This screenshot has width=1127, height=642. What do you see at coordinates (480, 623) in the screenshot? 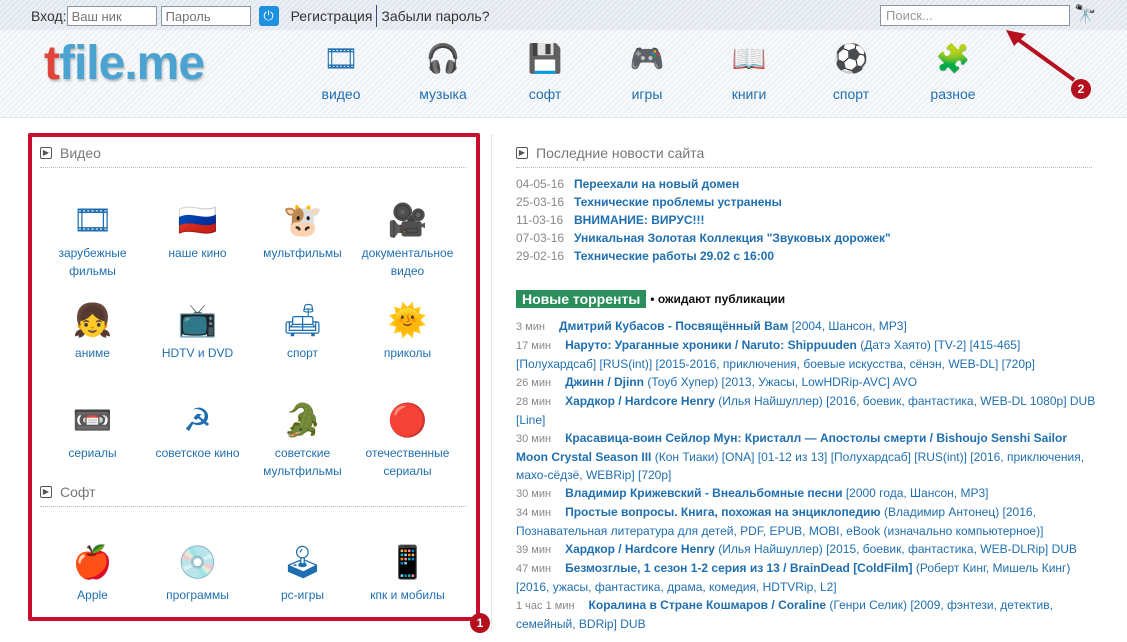
I see `annotation-badge-1: 1` at bounding box center [480, 623].